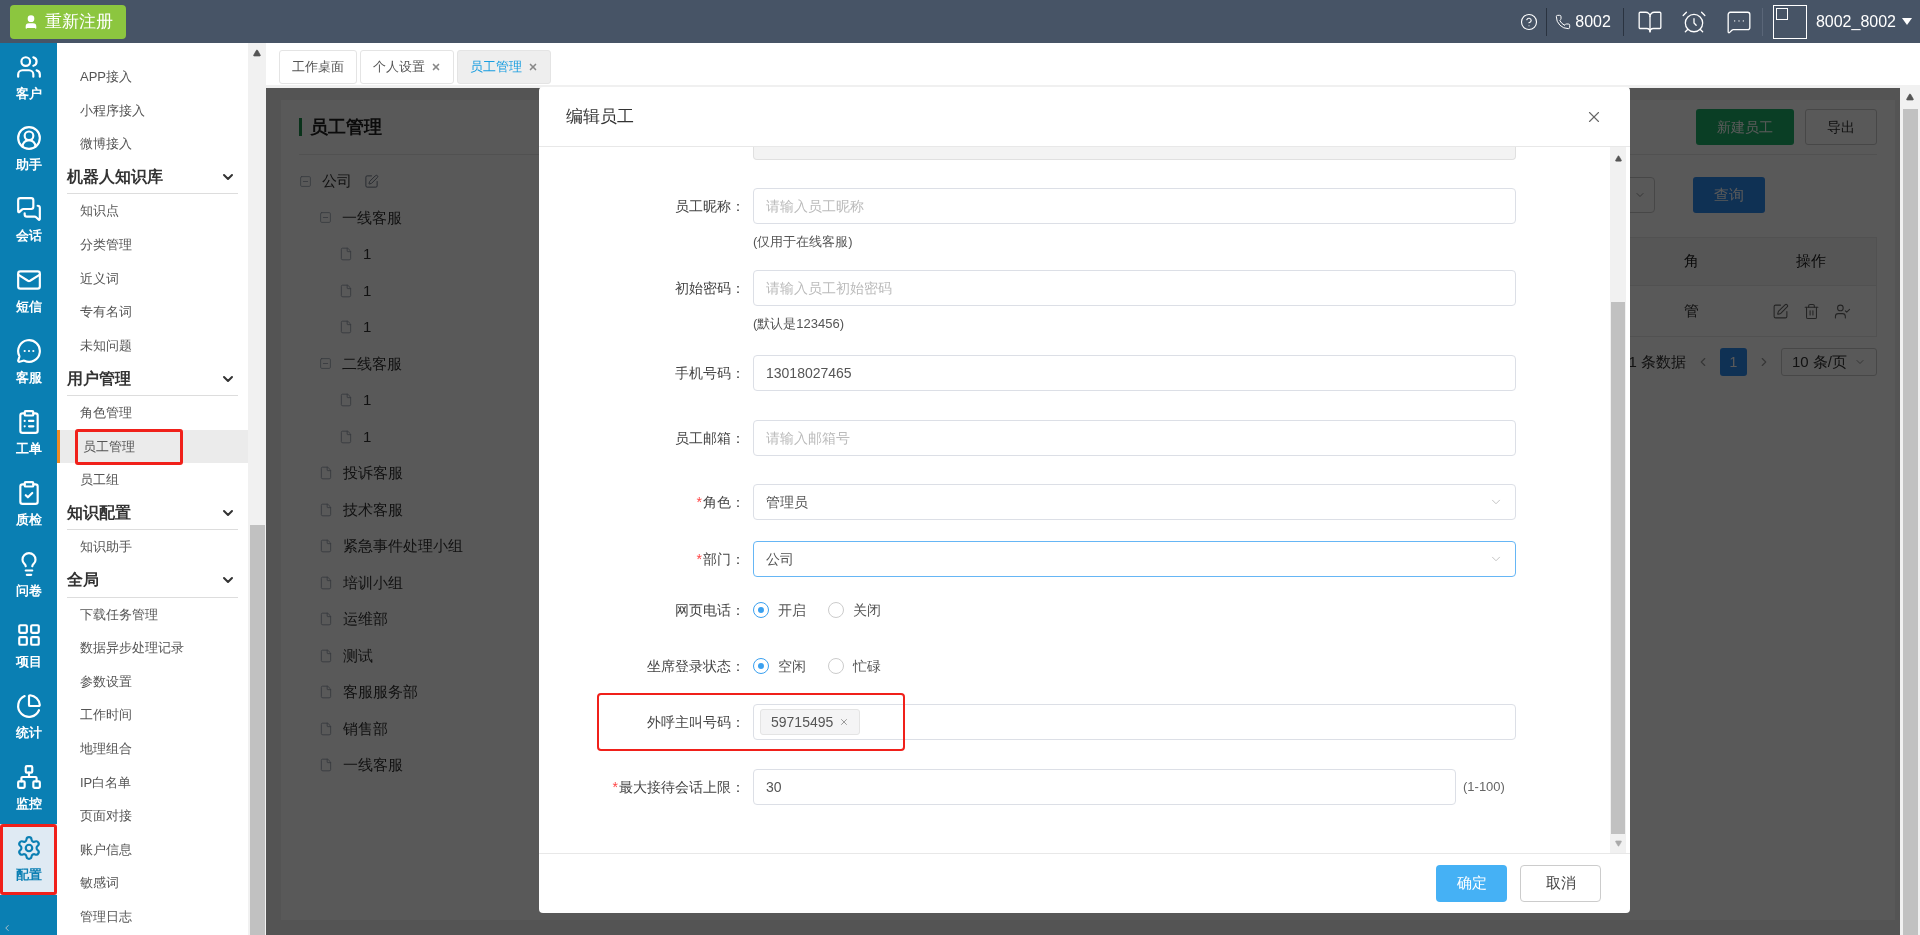 Image resolution: width=1920 pixels, height=935 pixels. I want to click on radio-label: 开启, so click(792, 610).